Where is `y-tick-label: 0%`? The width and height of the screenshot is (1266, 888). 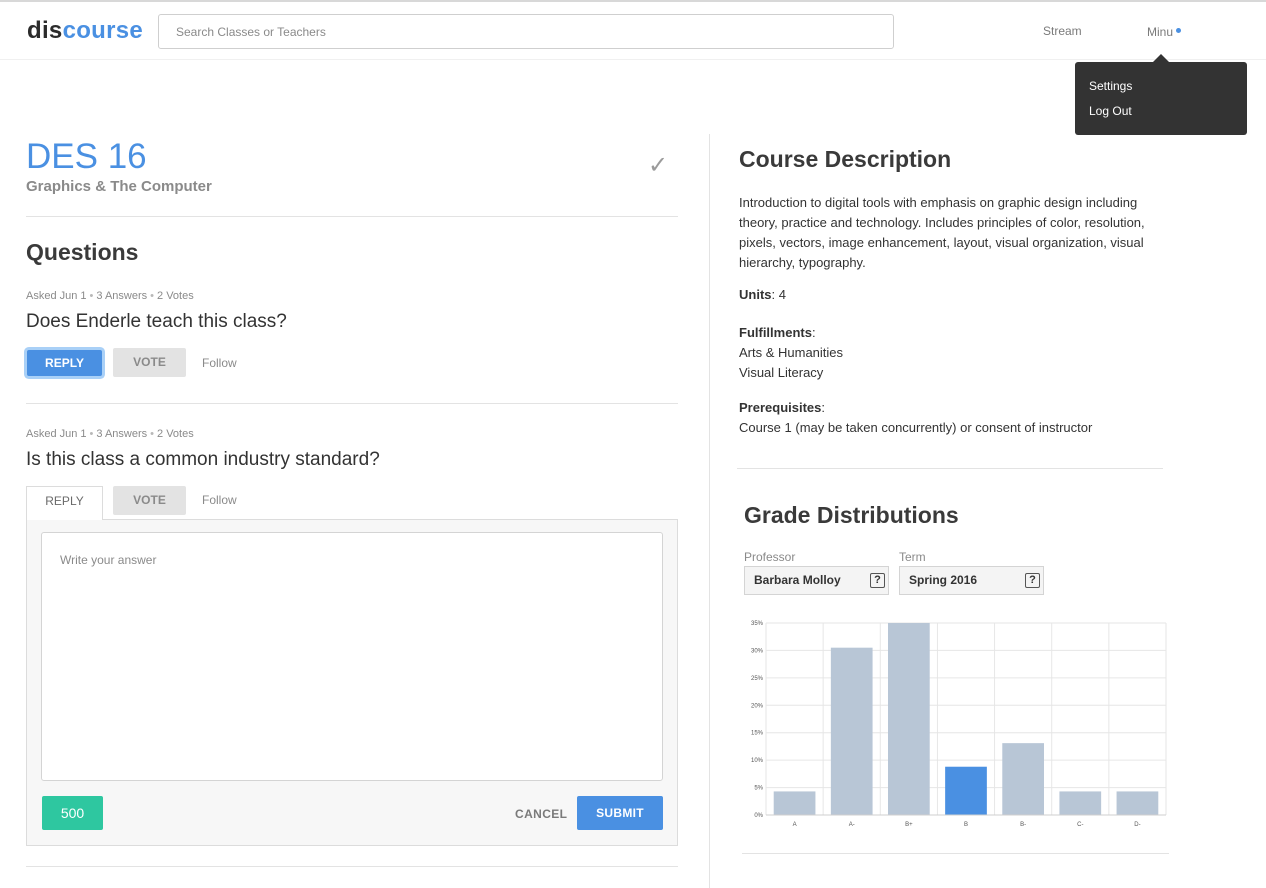 y-tick-label: 0% is located at coordinates (758, 816).